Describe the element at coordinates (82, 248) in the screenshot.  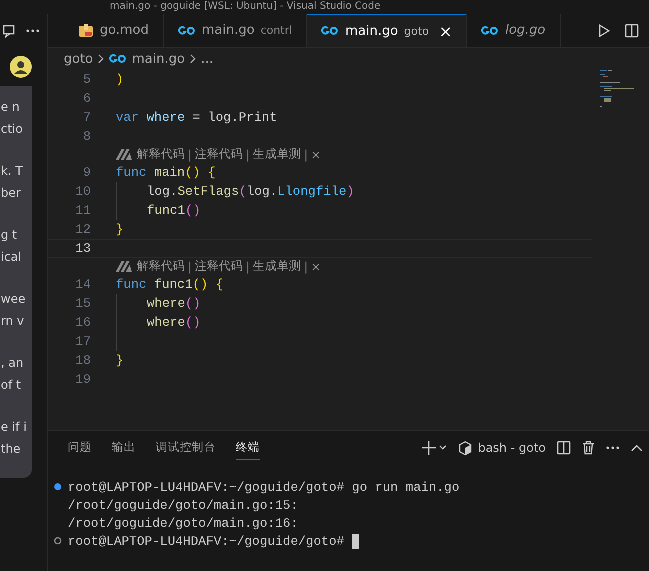
I see `line-number: 13` at that location.